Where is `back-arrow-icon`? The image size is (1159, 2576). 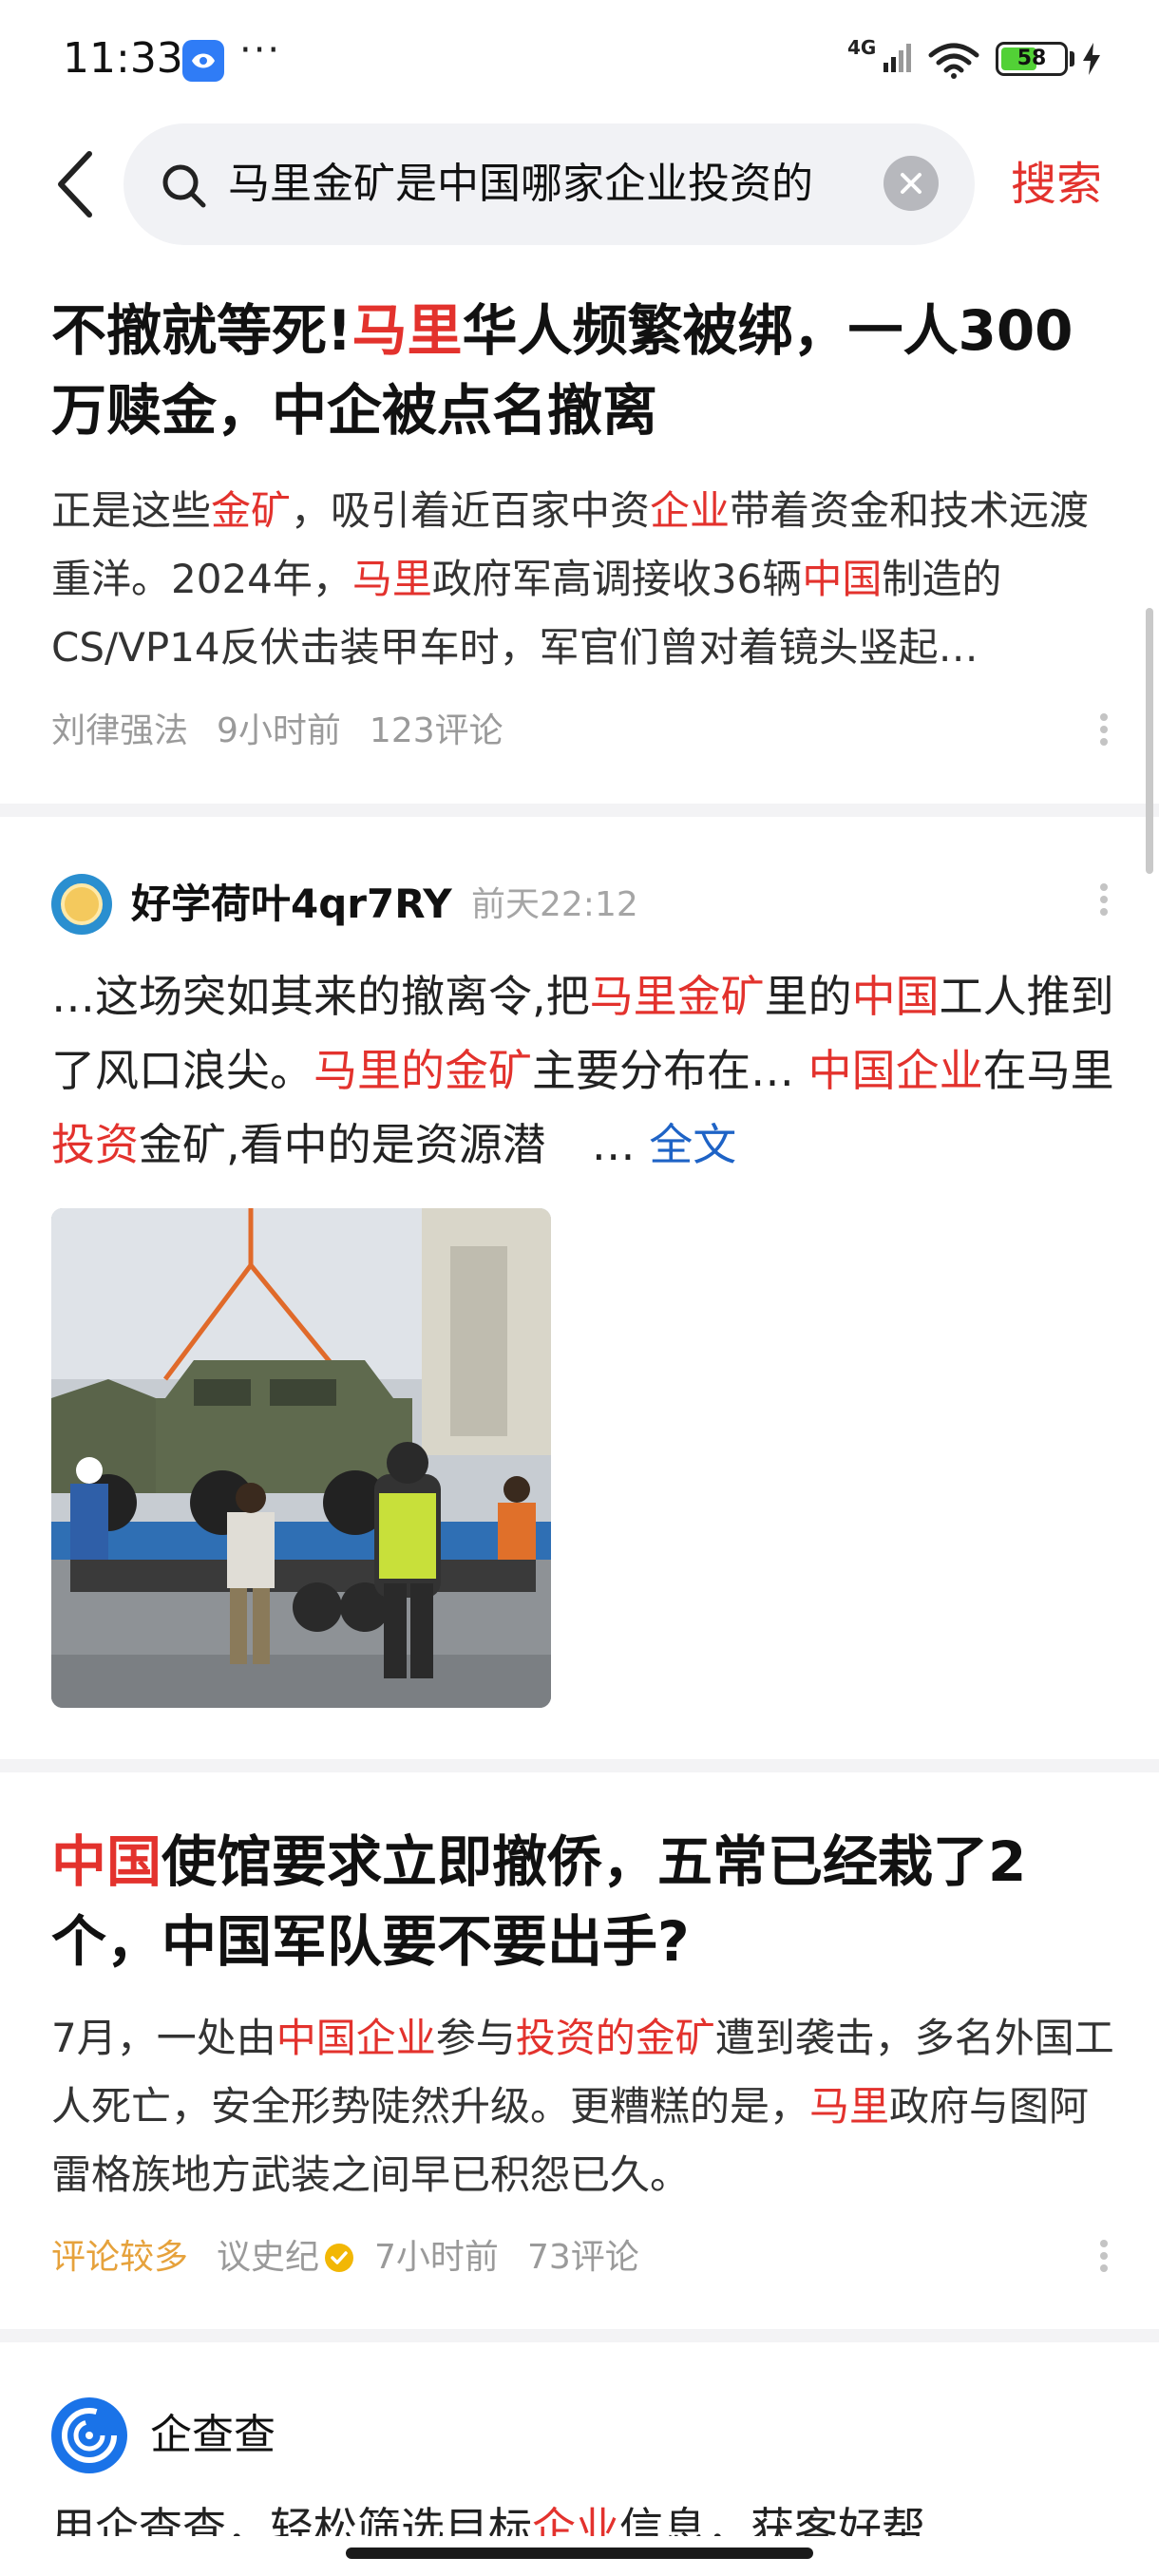 back-arrow-icon is located at coordinates (75, 184).